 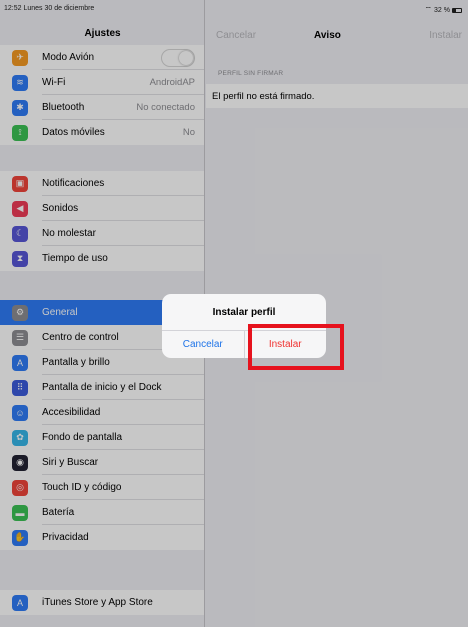 What do you see at coordinates (203, 344) in the screenshot?
I see `alert-cancel-button: Cancelar` at bounding box center [203, 344].